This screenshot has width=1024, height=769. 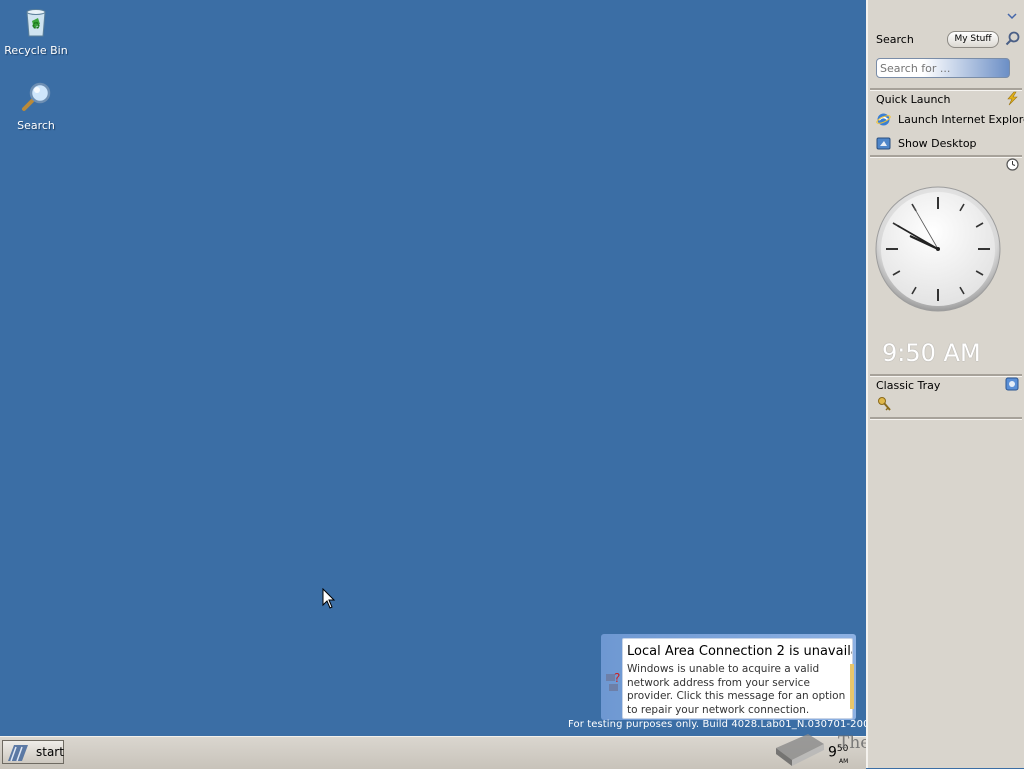 What do you see at coordinates (913, 99) in the screenshot?
I see `quick-launch-tile-title: Quick Launch` at bounding box center [913, 99].